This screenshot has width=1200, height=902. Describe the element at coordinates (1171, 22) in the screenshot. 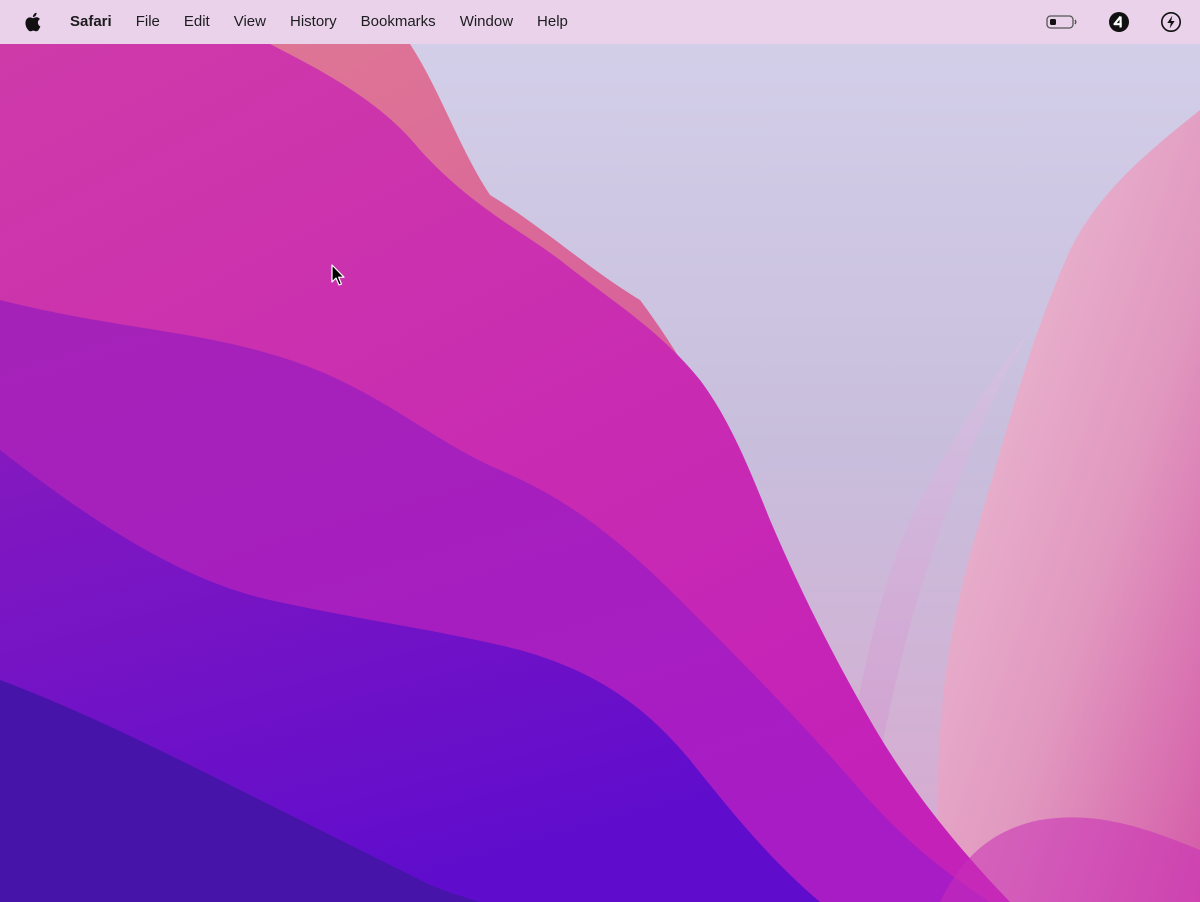

I see `lightning-bolt-icon` at that location.